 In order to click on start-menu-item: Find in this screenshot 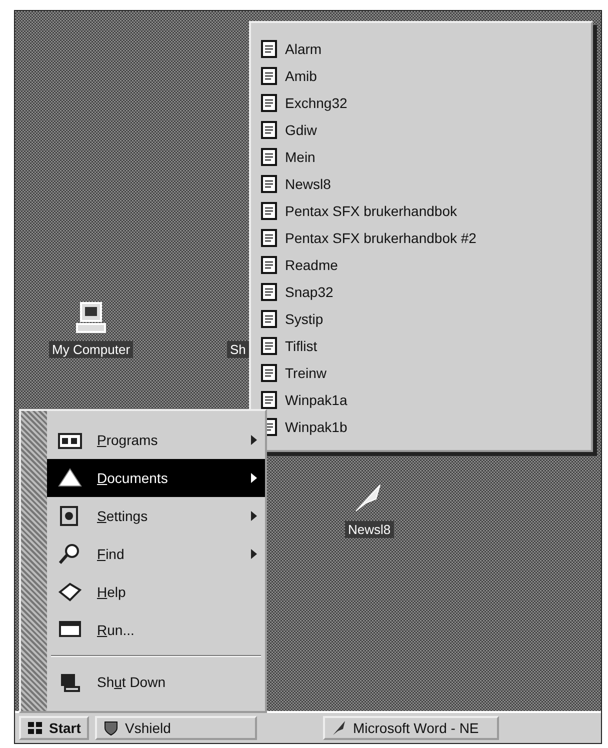, I will do `click(156, 554)`.